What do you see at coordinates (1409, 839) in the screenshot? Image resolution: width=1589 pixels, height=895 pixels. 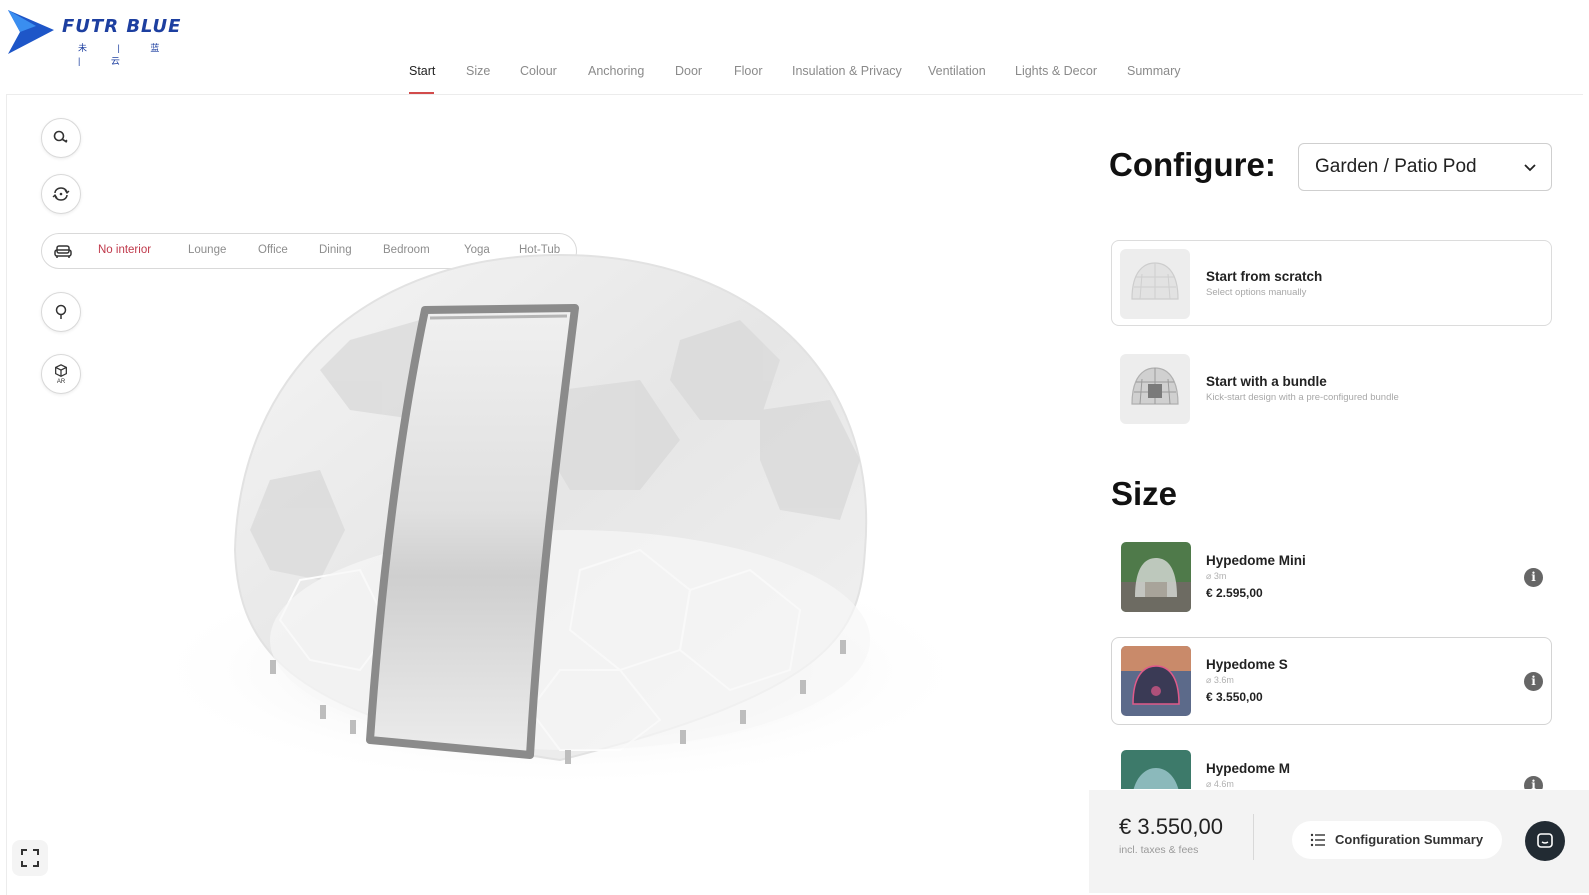 I see `summary-label: Configuration Summary` at bounding box center [1409, 839].